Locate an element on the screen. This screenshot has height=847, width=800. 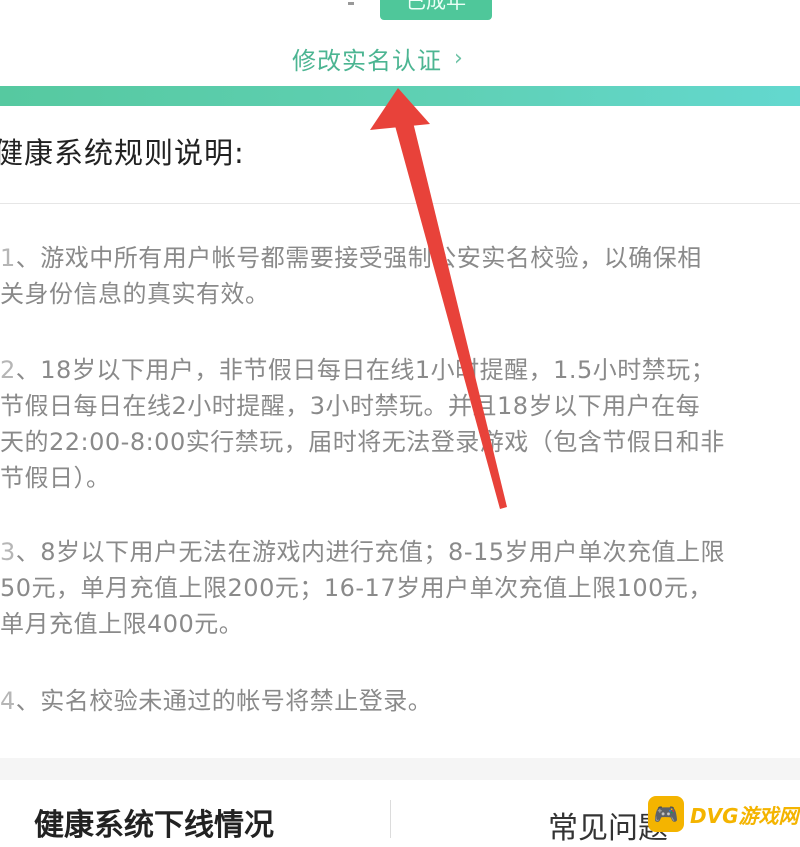
rule-line: 1、游戏中所有用户帐号都需要接受强制公安实名校验，以确保相 is located at coordinates (351, 258).